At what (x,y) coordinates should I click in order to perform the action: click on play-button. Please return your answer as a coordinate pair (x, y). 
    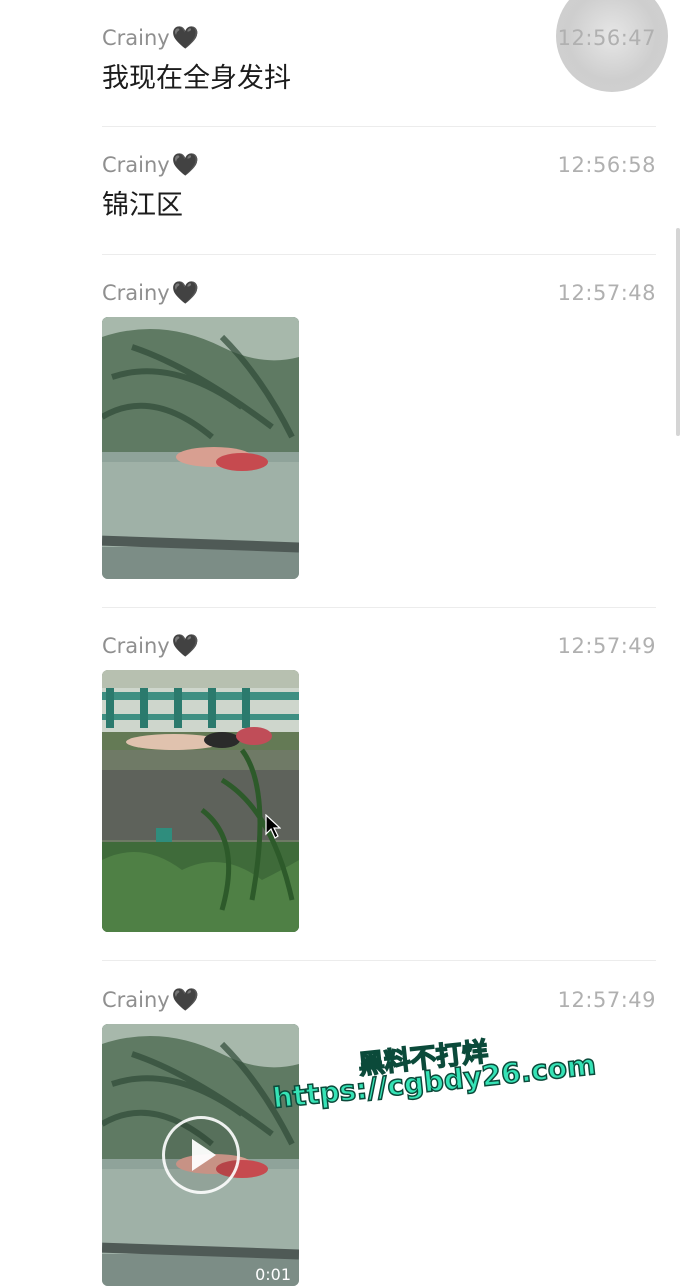
    Looking at the image, I should click on (201, 1155).